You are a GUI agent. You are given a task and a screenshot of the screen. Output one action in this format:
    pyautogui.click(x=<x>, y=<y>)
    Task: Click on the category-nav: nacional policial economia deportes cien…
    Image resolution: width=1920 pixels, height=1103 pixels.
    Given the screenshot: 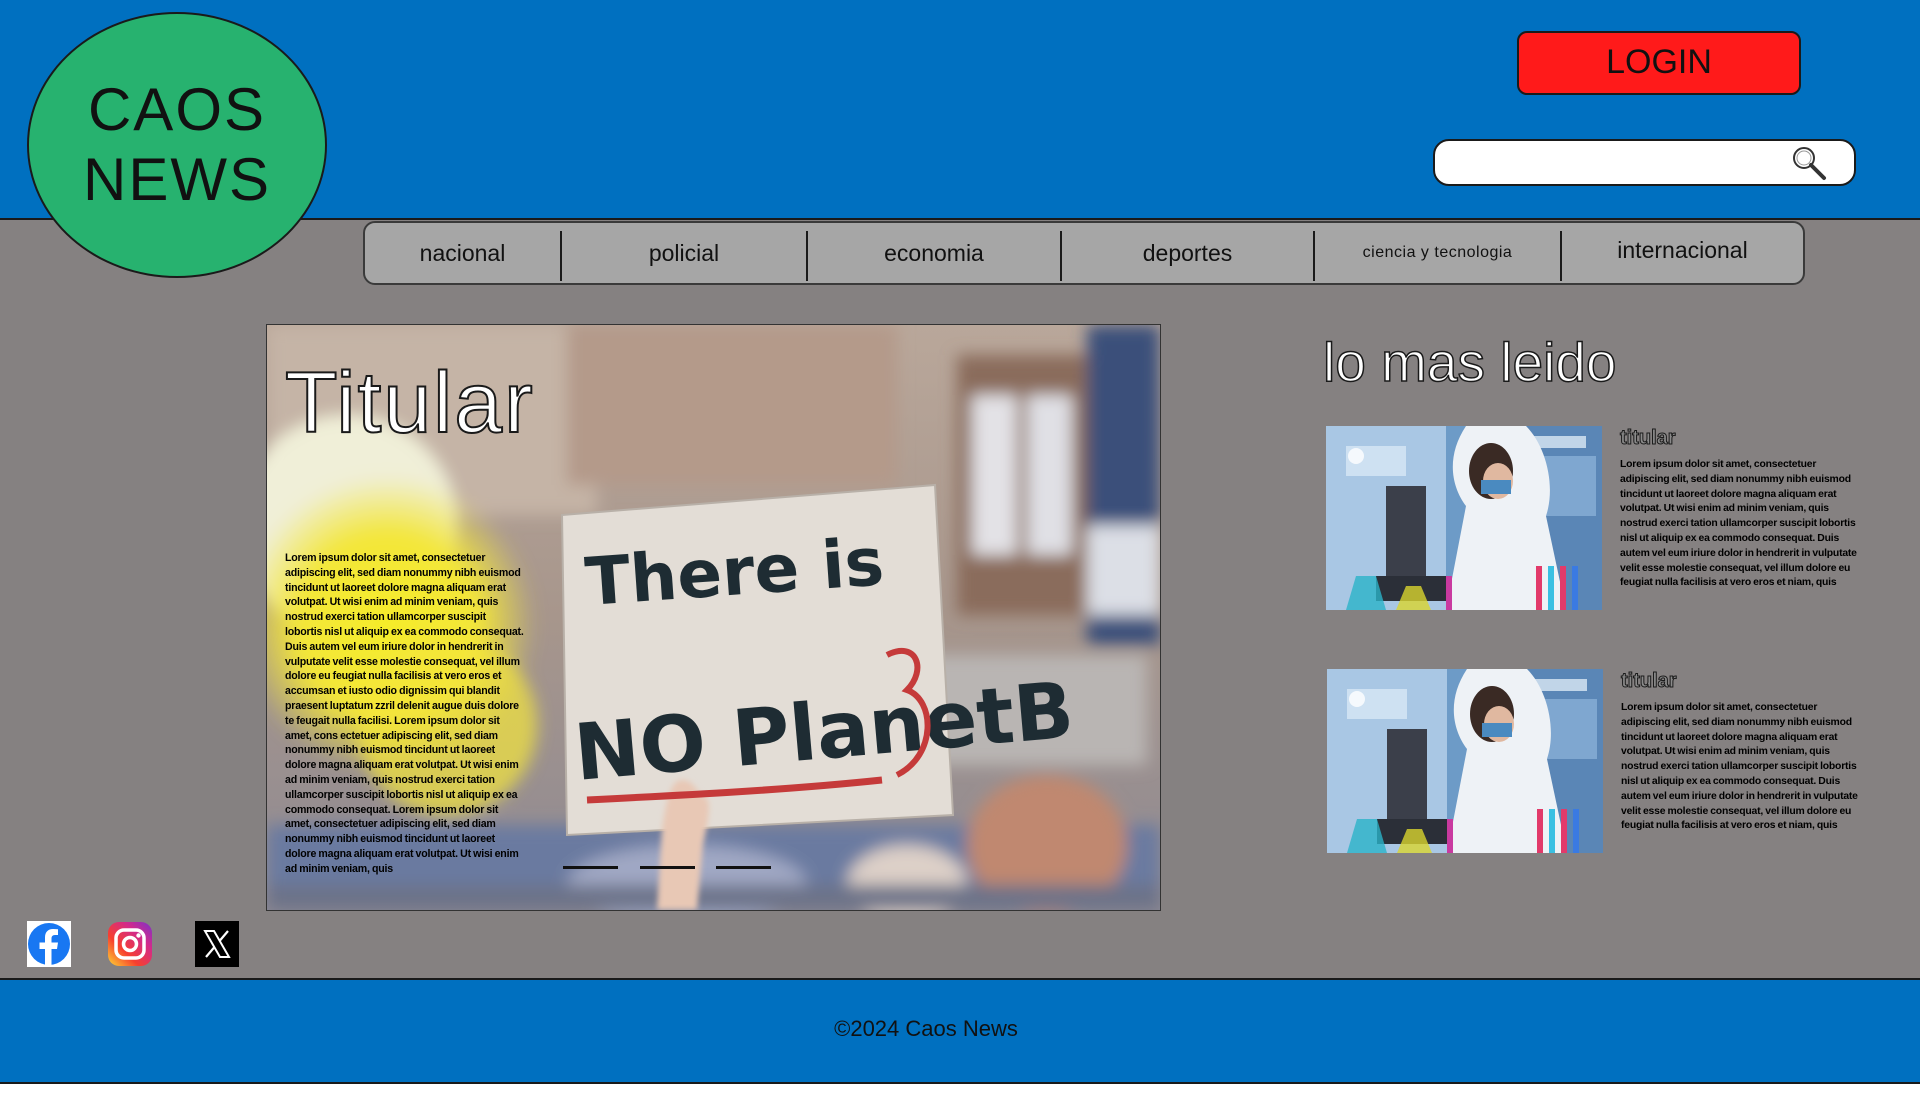 What is the action you would take?
    pyautogui.click(x=1084, y=253)
    